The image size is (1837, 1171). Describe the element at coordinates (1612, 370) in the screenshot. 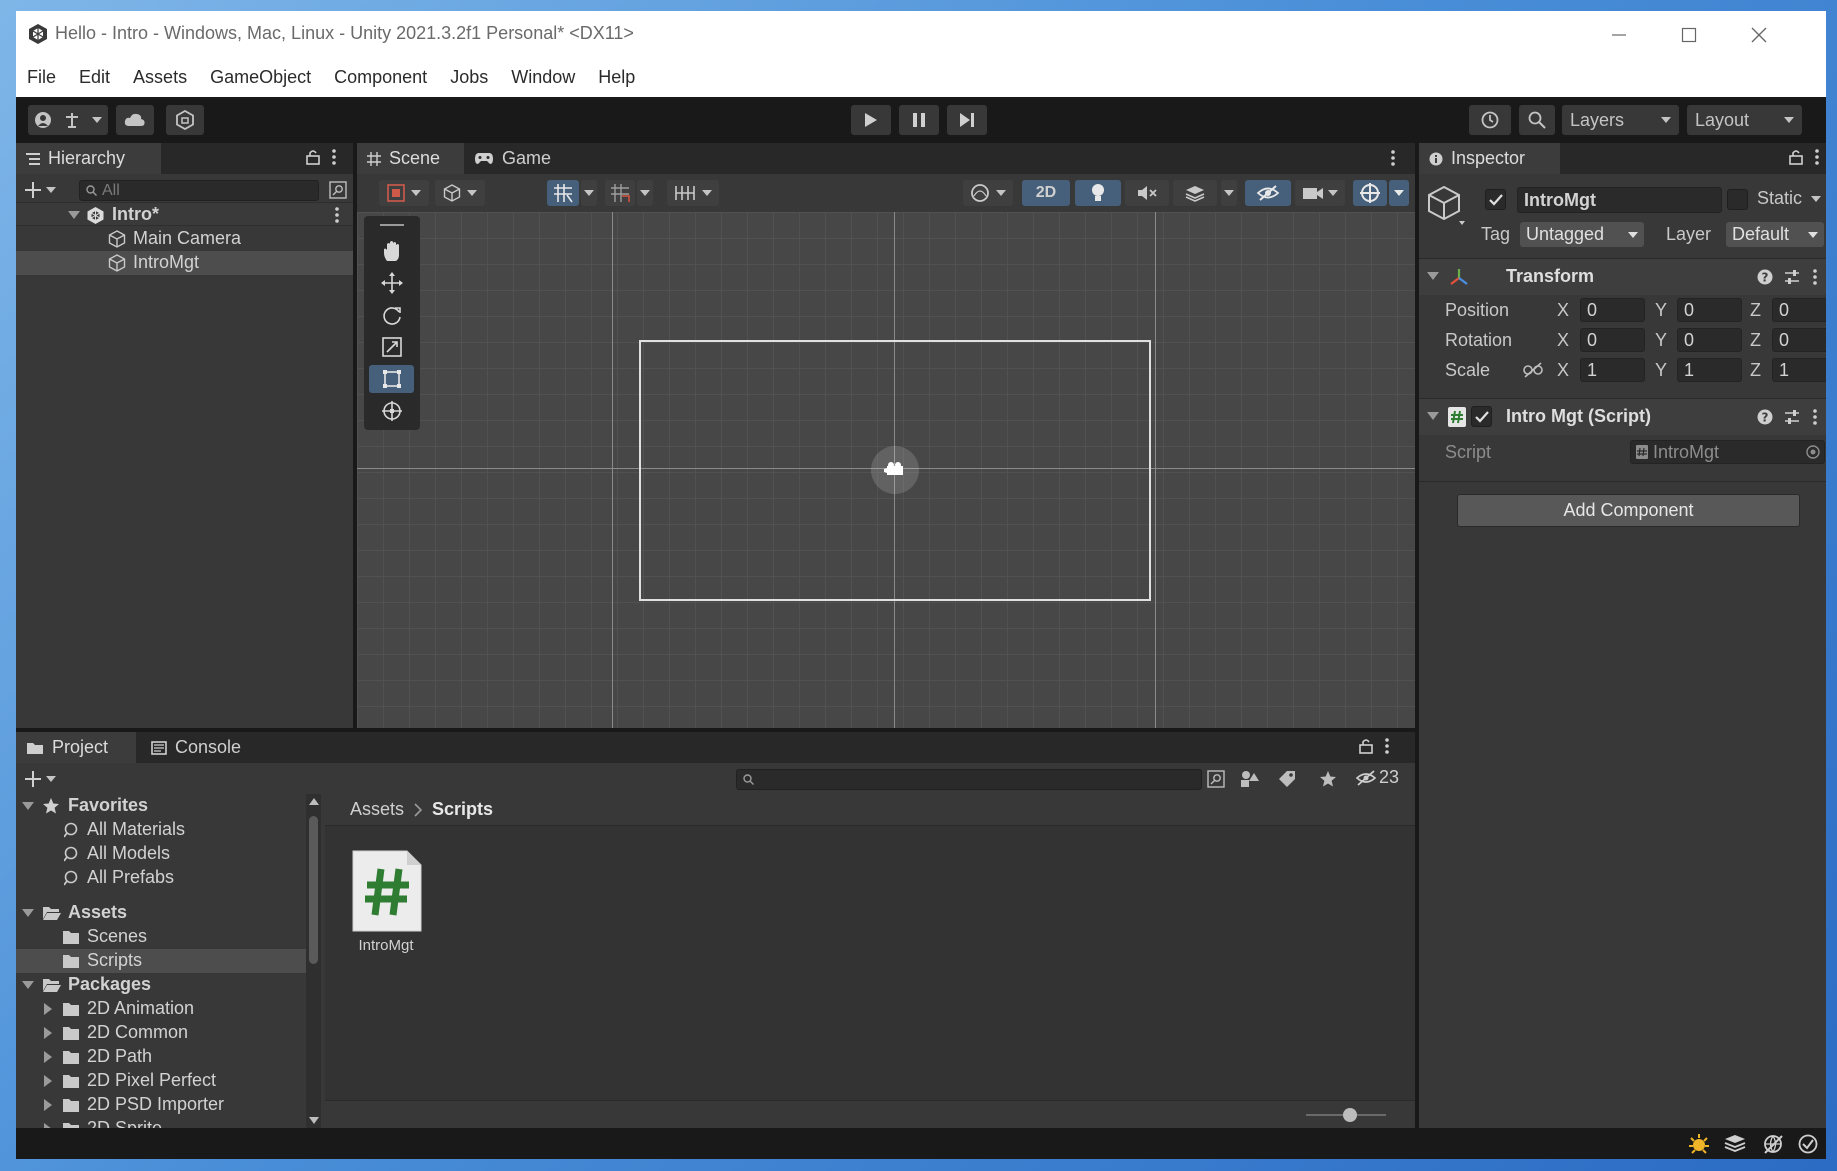

I see `scale-x-field: 1` at that location.